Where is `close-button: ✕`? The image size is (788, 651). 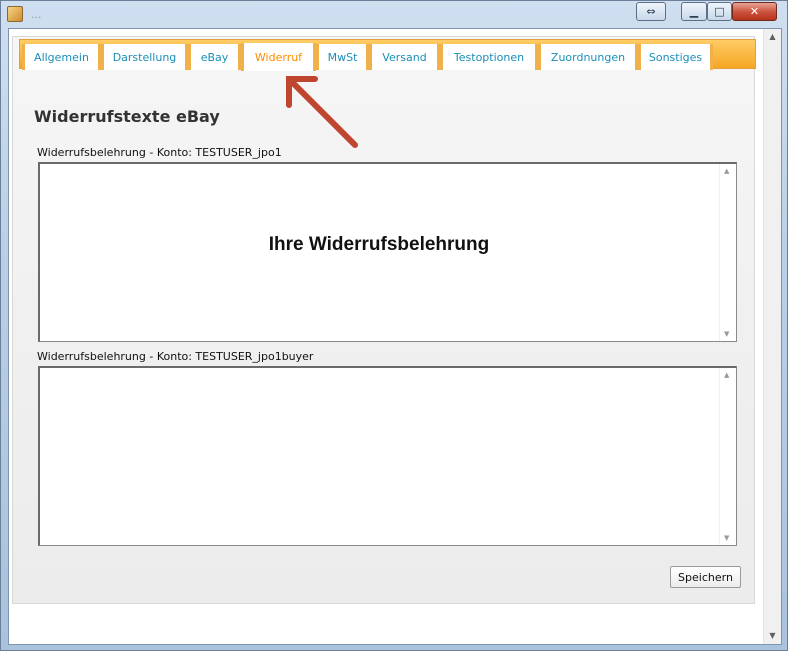
close-button: ✕ is located at coordinates (754, 11).